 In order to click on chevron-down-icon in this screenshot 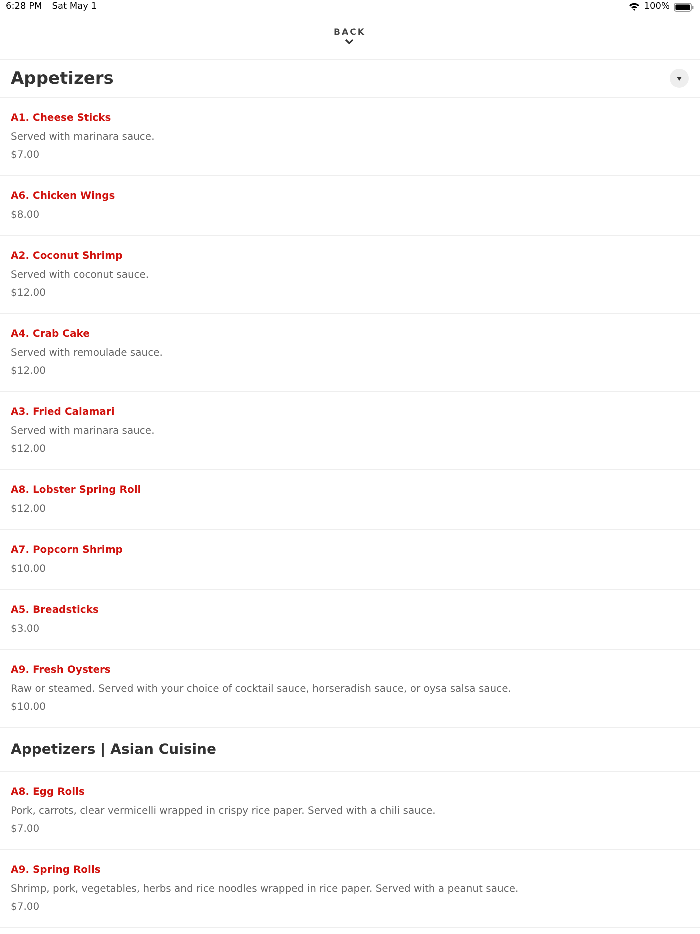, I will do `click(349, 42)`.